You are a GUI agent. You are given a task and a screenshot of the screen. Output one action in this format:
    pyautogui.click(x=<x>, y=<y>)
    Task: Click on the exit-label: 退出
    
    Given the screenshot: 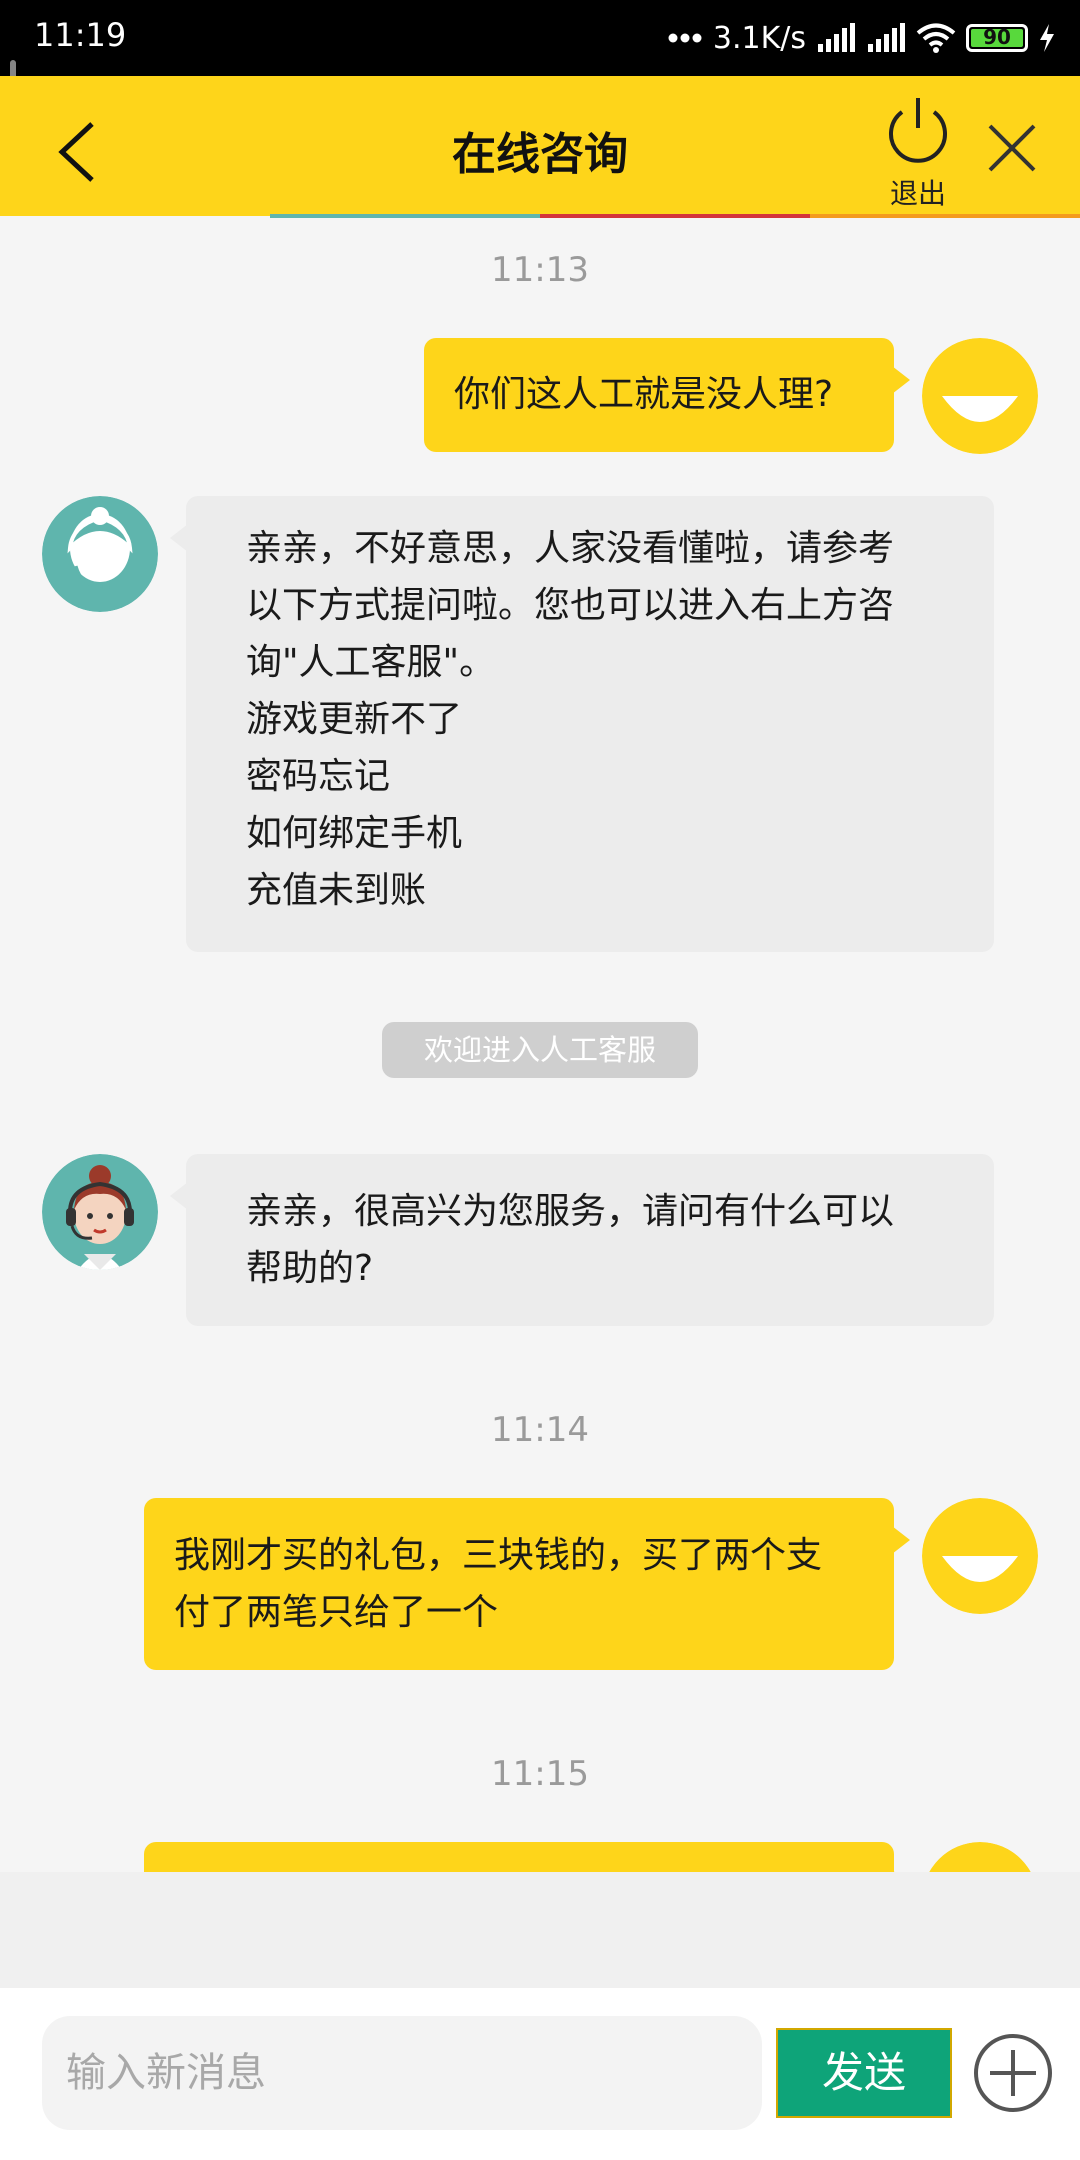 What is the action you would take?
    pyautogui.click(x=917, y=193)
    